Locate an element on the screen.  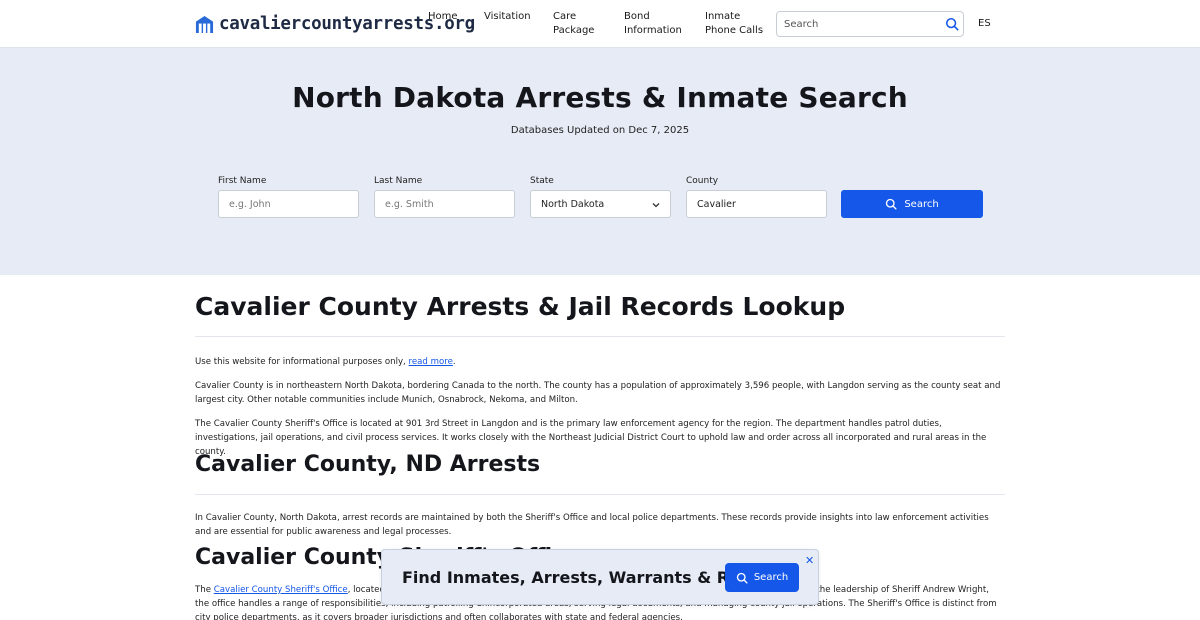
last-name-input is located at coordinates (444, 204).